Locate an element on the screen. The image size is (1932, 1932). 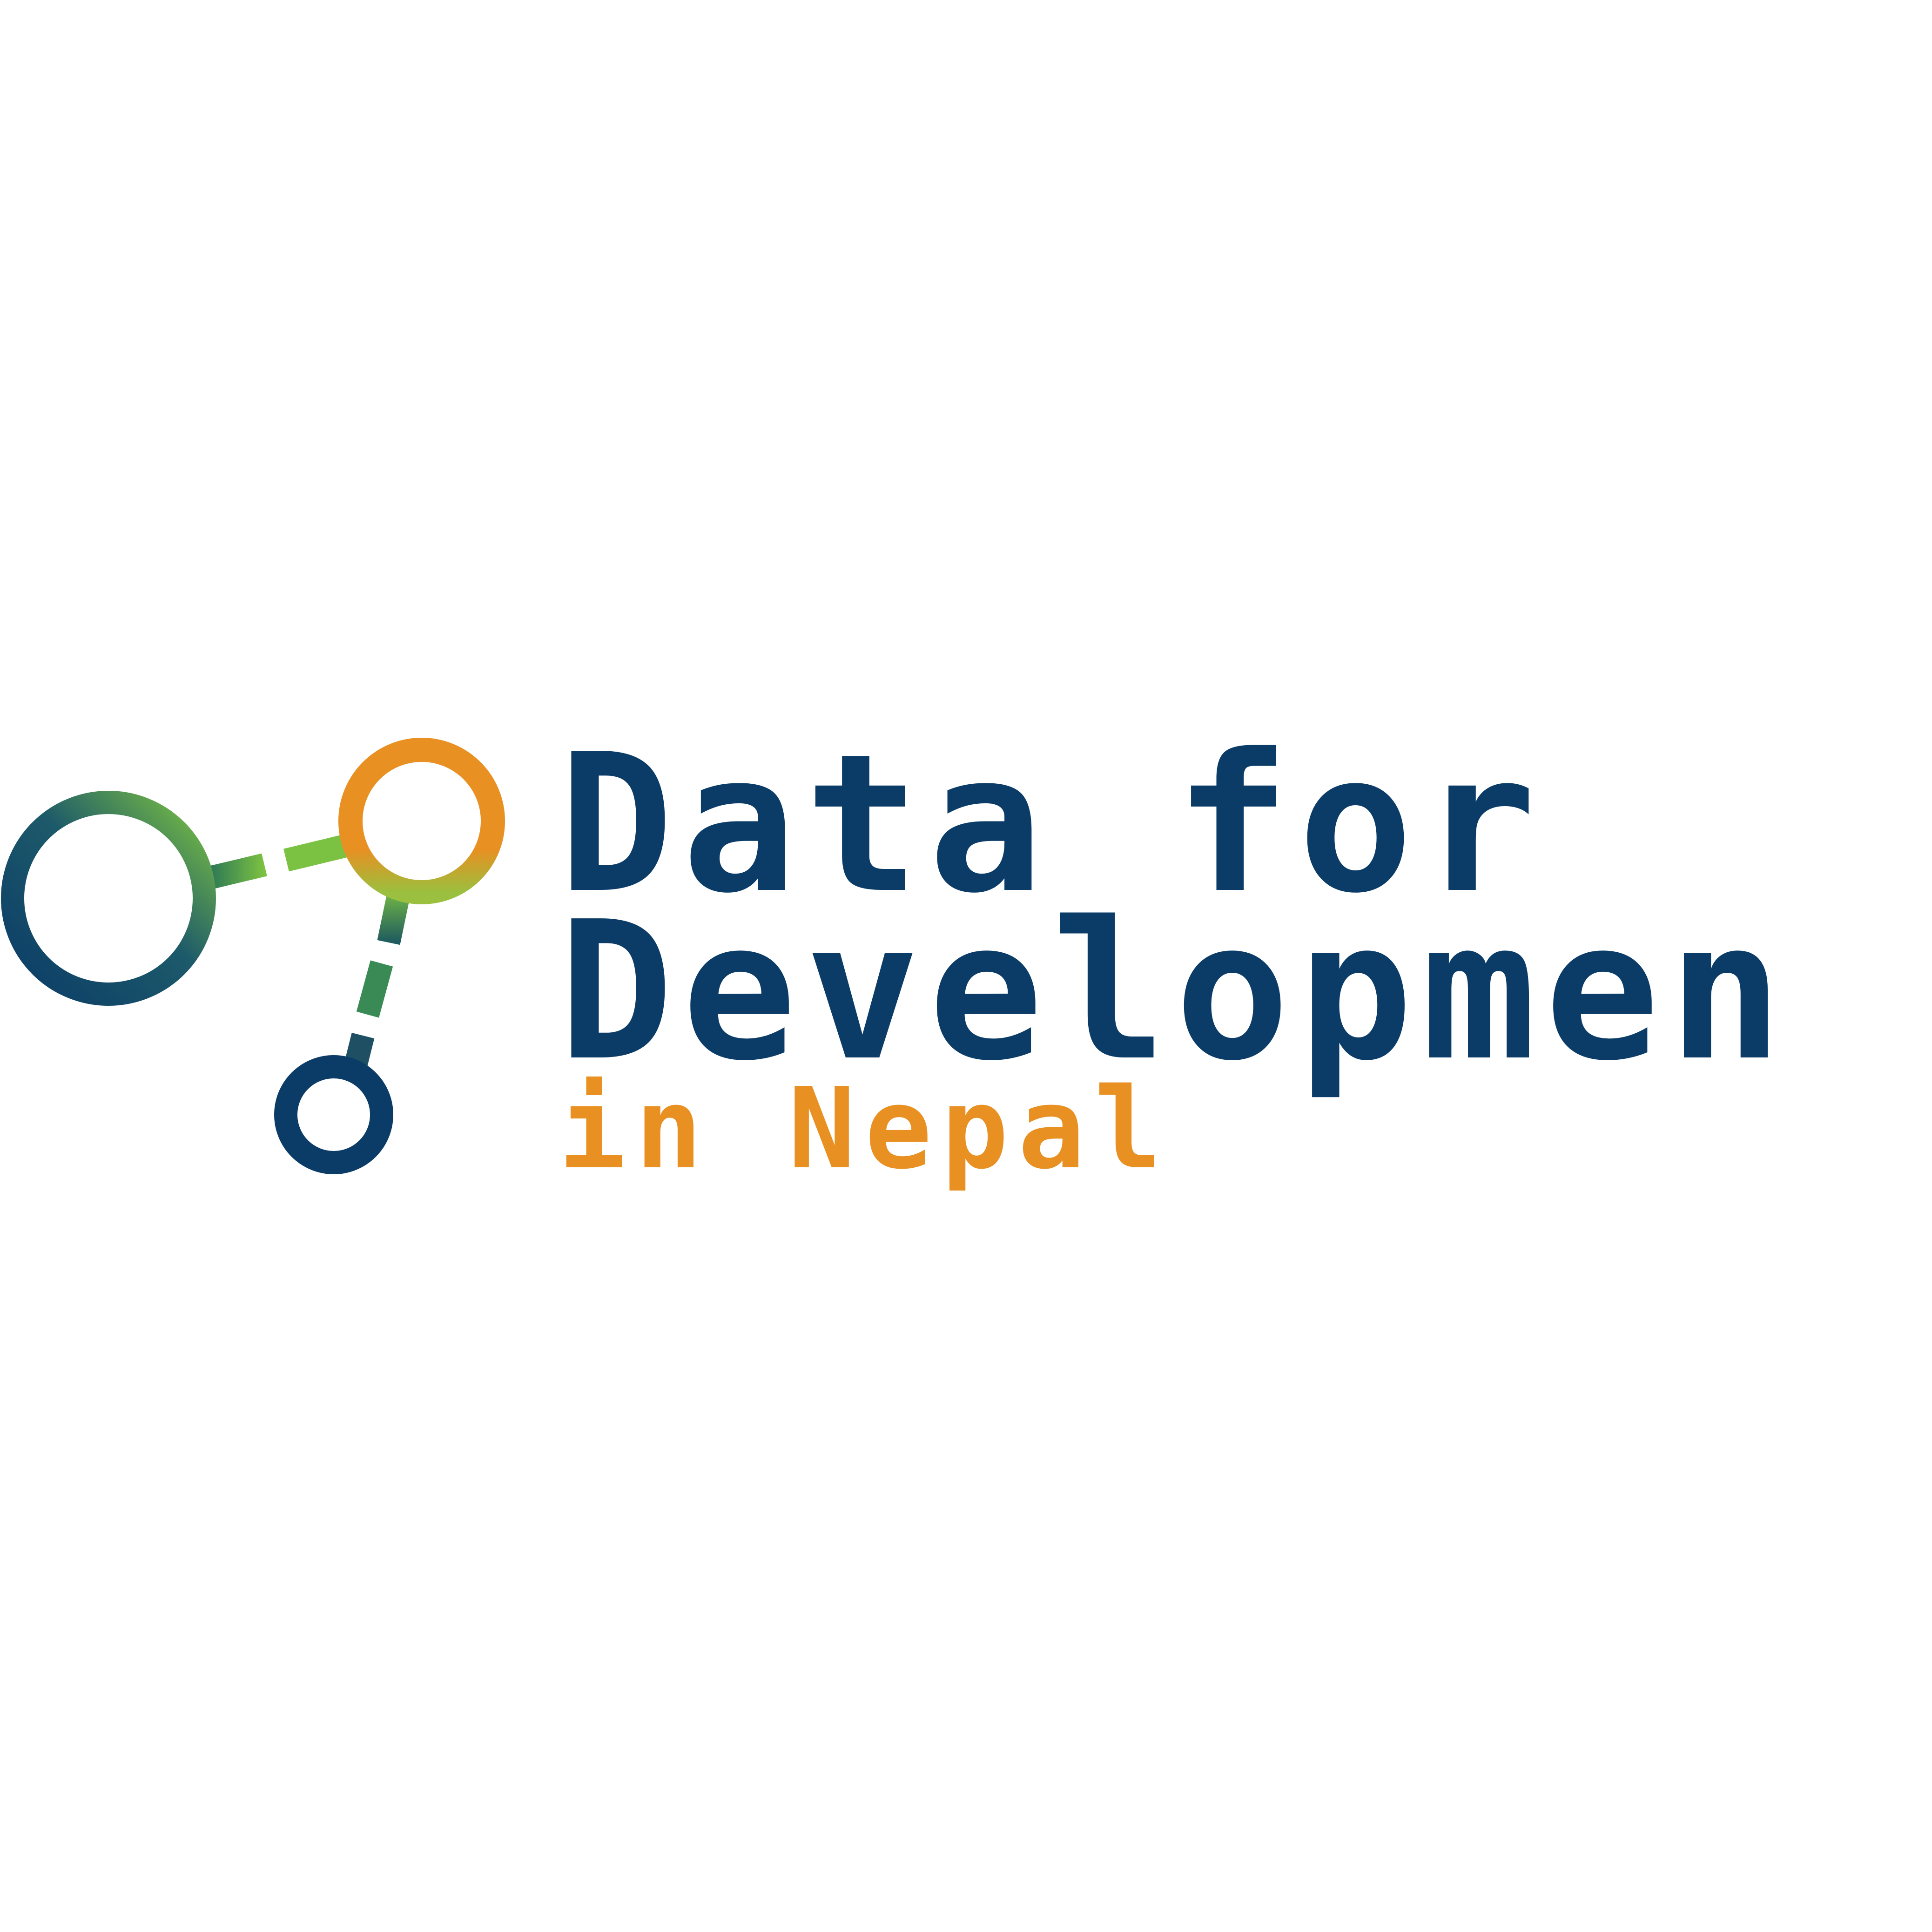
connector-link-horizontal is located at coordinates (283, 860).